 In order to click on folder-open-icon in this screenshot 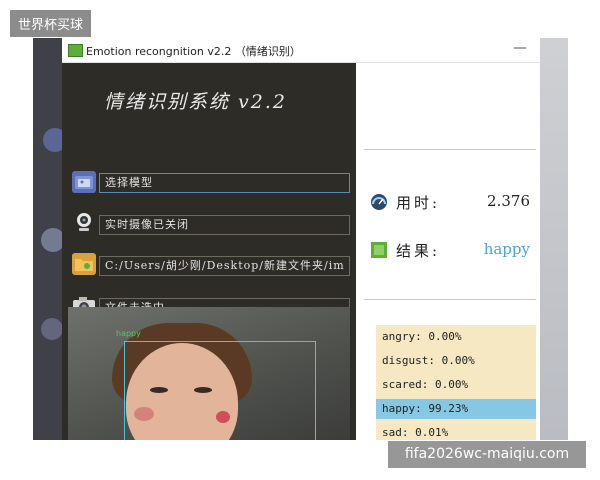, I will do `click(84, 264)`.